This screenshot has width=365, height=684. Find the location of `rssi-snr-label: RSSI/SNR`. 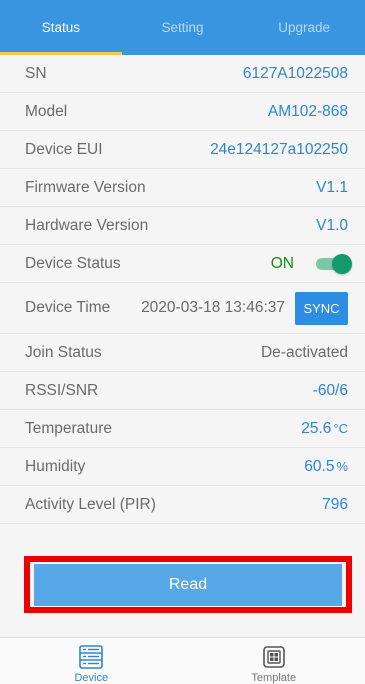

rssi-snr-label: RSSI/SNR is located at coordinates (62, 390).